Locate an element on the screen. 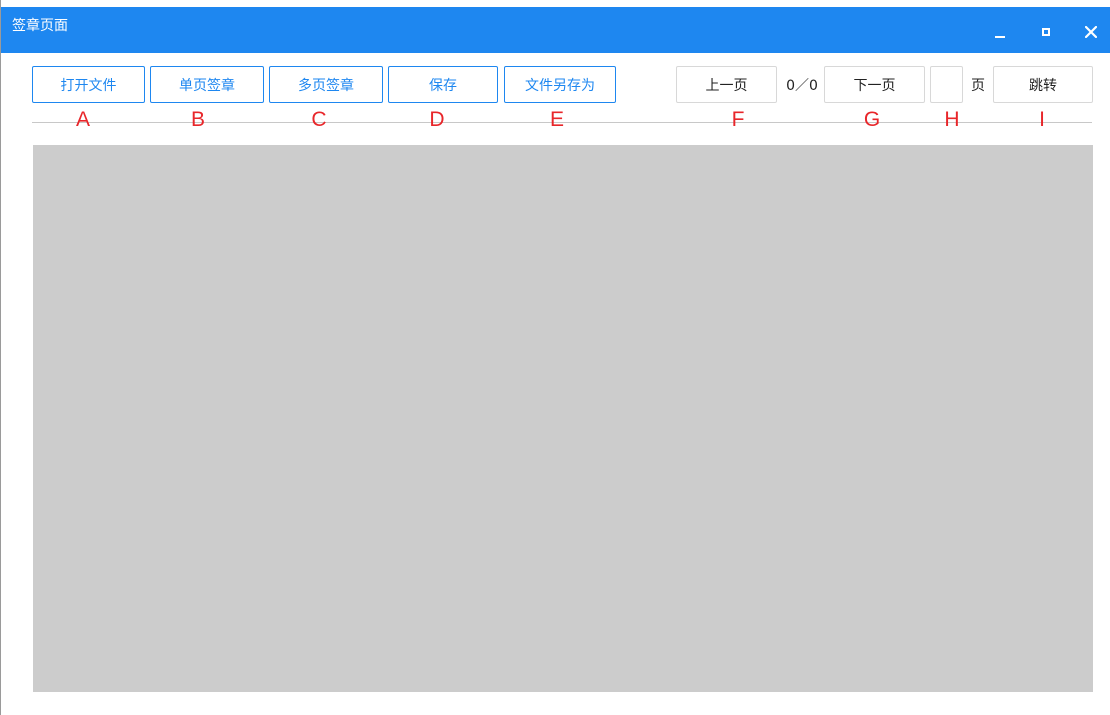  maximize-button is located at coordinates (1046, 32).